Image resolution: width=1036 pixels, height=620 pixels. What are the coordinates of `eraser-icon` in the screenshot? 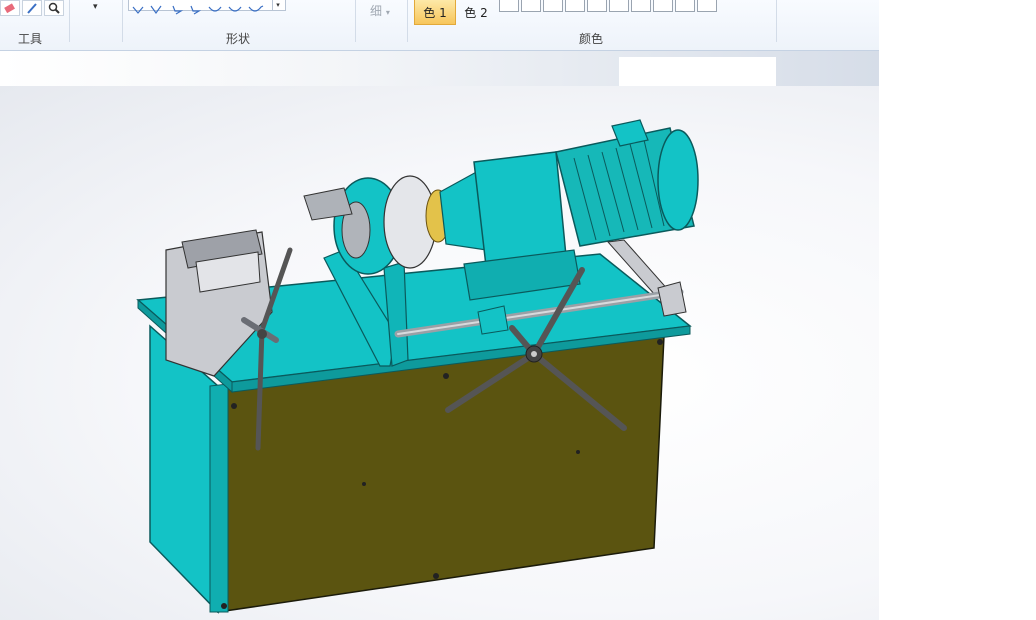 It's located at (10, 8).